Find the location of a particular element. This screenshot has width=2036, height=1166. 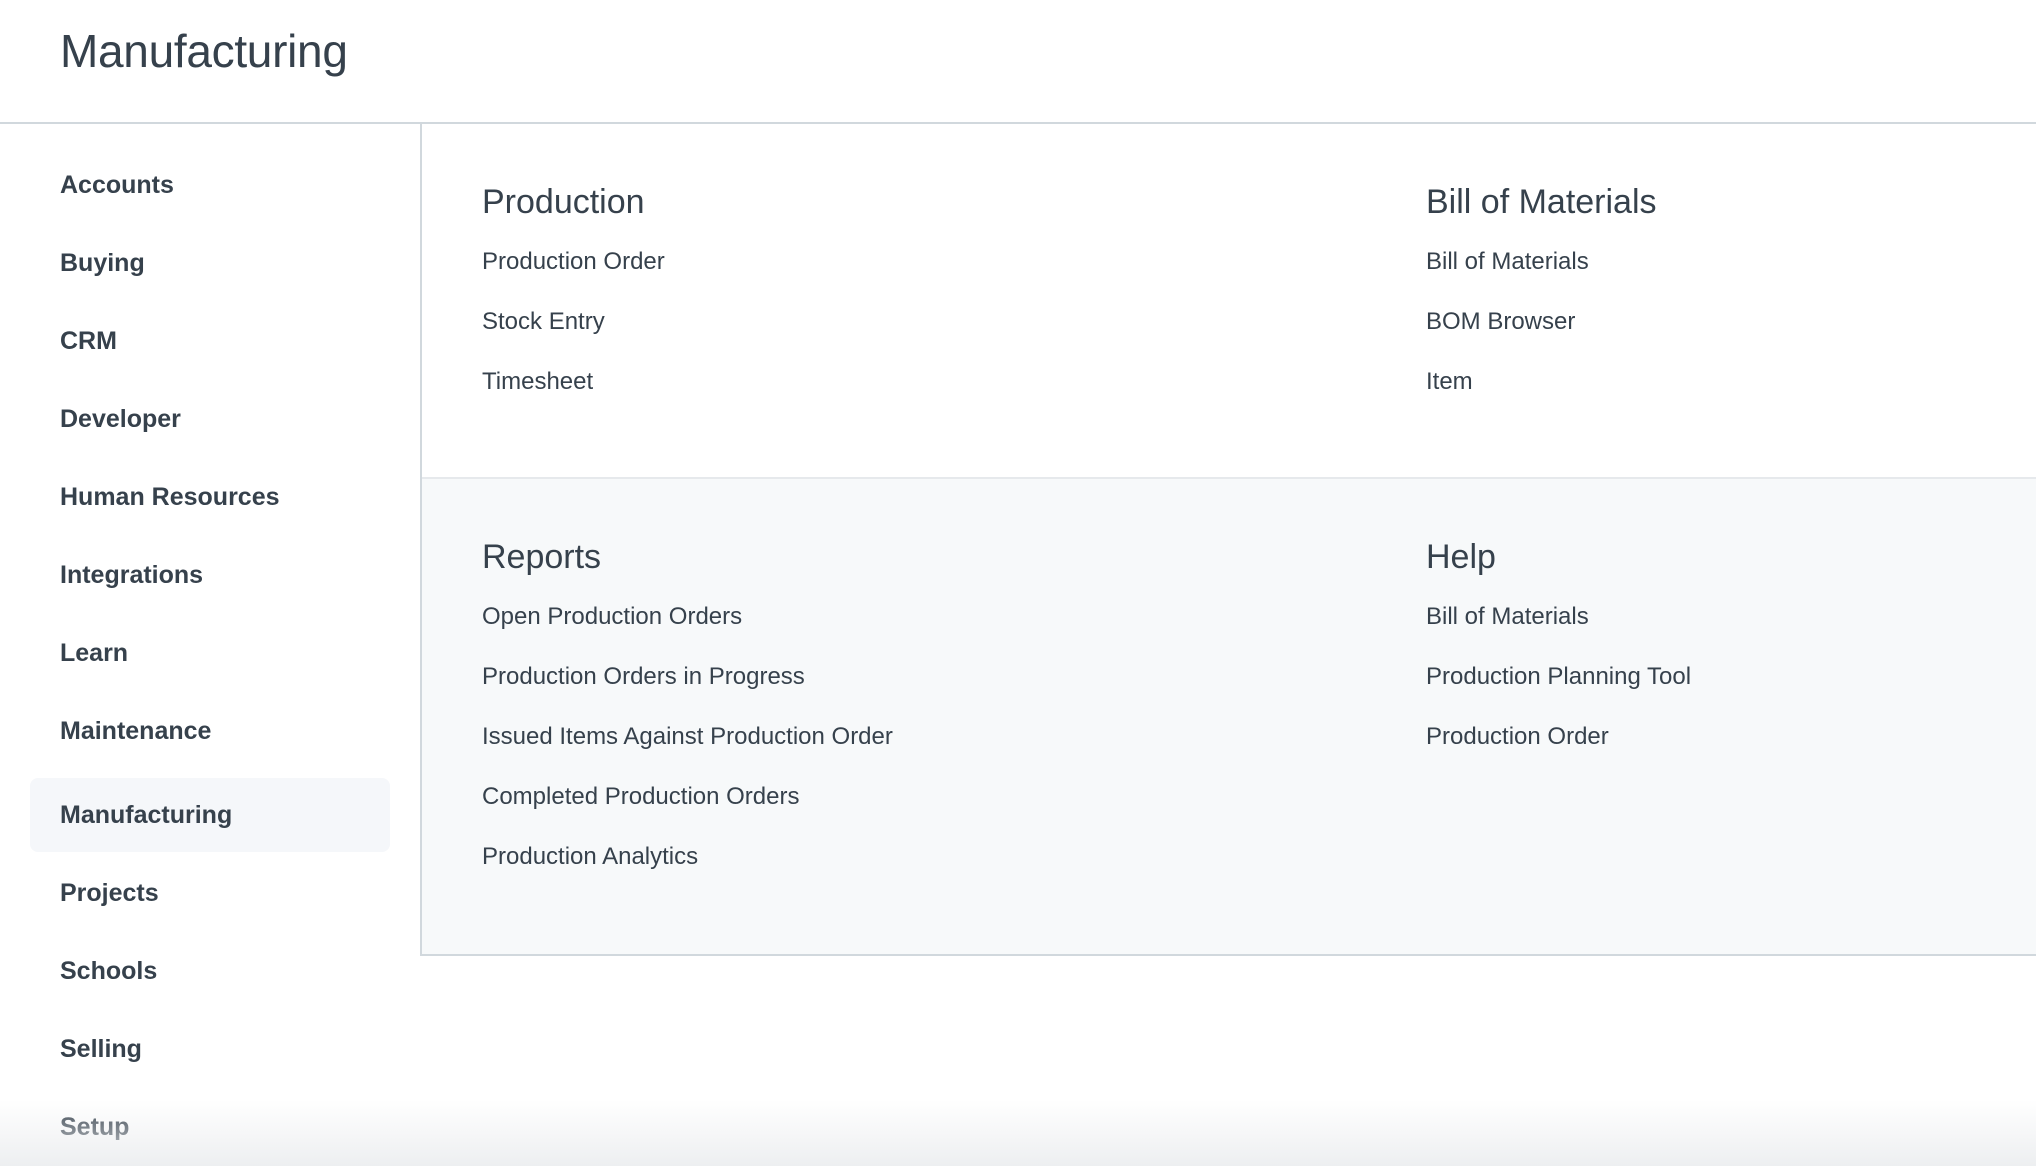

link-bom-browser: BOM Browser is located at coordinates (1731, 332).